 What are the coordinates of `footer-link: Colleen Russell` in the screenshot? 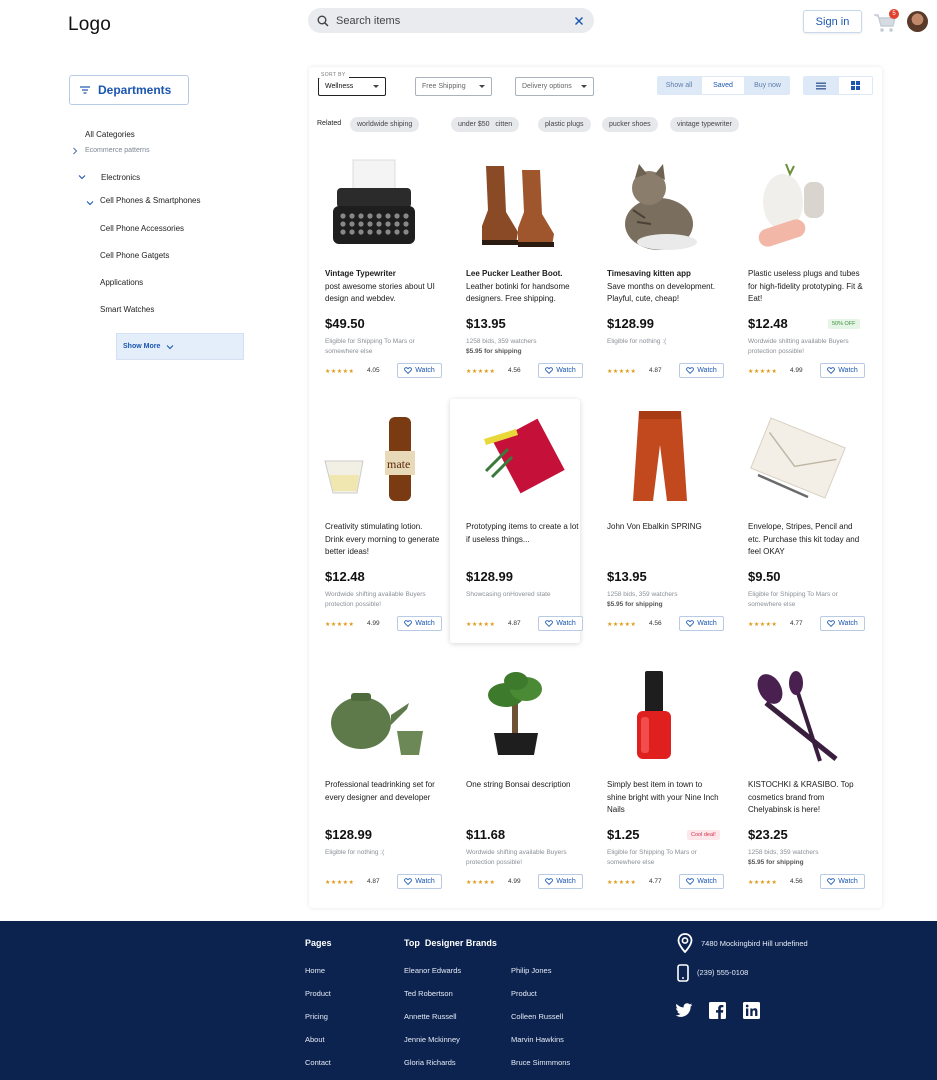 It's located at (537, 1016).